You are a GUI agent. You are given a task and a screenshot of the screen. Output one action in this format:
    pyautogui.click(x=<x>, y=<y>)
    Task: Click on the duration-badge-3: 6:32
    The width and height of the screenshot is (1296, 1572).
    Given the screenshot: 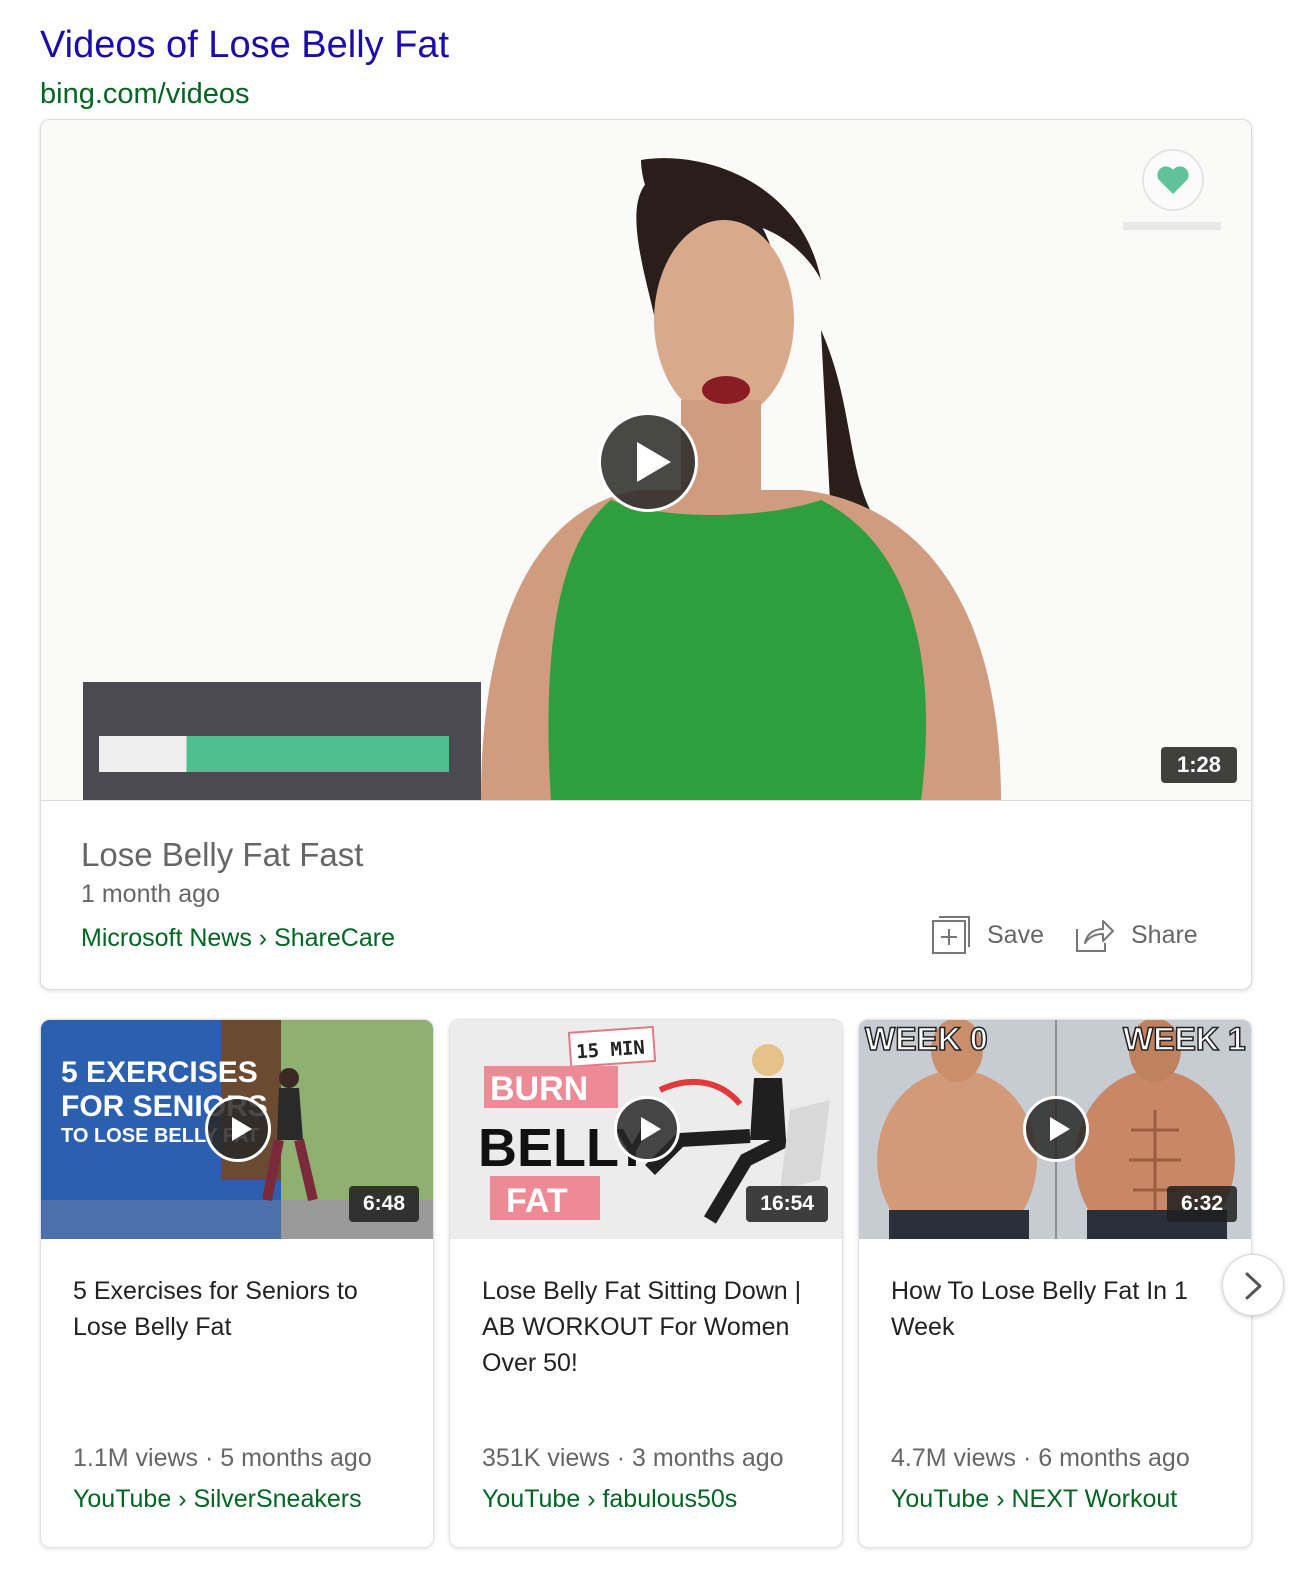 What is the action you would take?
    pyautogui.click(x=1201, y=1204)
    